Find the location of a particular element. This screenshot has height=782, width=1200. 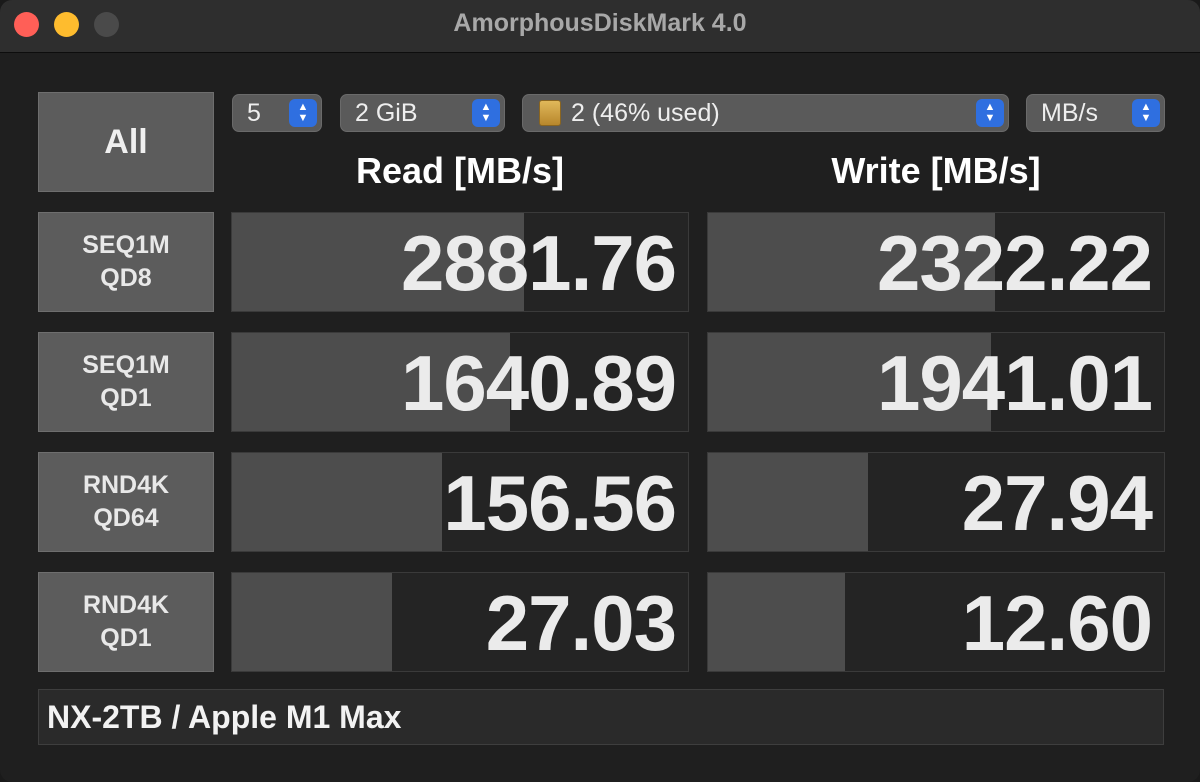

run-all-button: All is located at coordinates (126, 142).